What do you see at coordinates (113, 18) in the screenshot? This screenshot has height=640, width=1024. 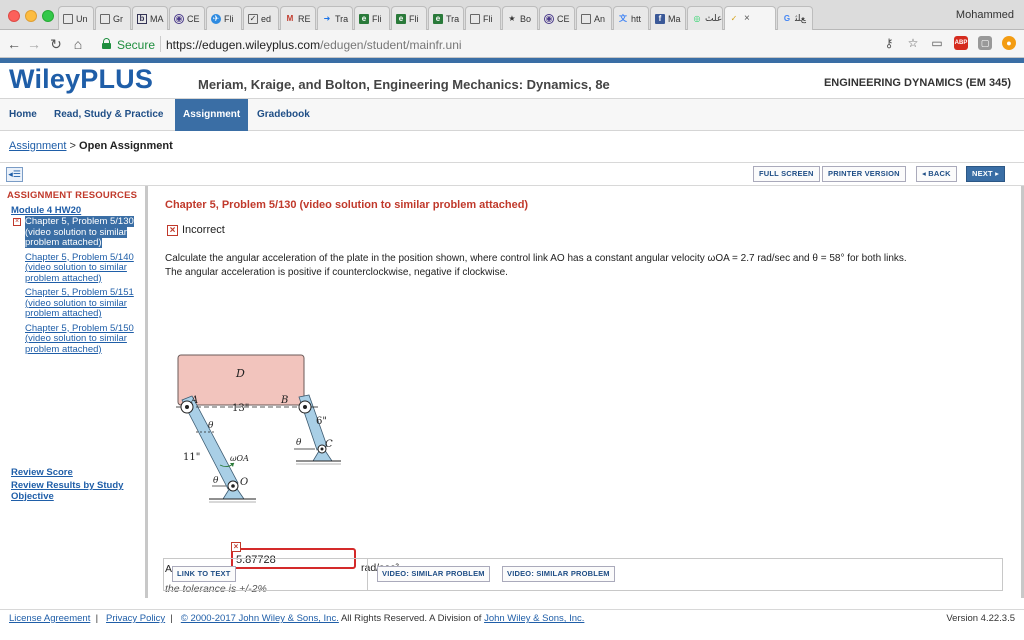 I see `browser-tab: Gr` at bounding box center [113, 18].